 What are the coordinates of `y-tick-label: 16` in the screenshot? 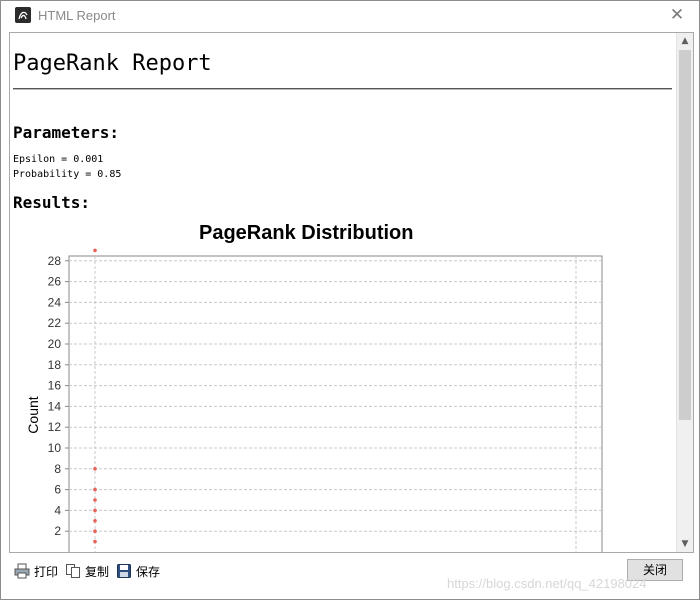 It's located at (55, 386).